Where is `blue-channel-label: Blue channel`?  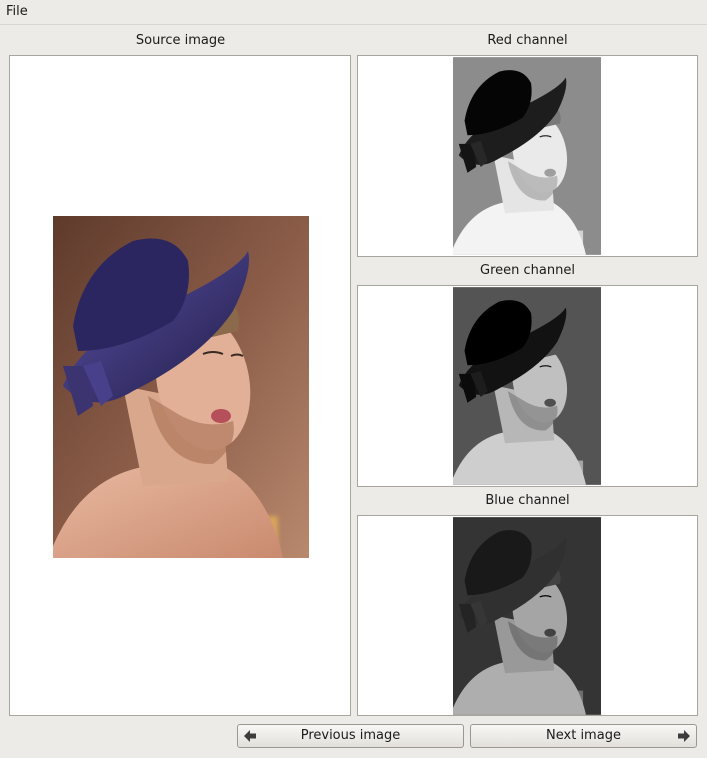
blue-channel-label: Blue channel is located at coordinates (527, 500).